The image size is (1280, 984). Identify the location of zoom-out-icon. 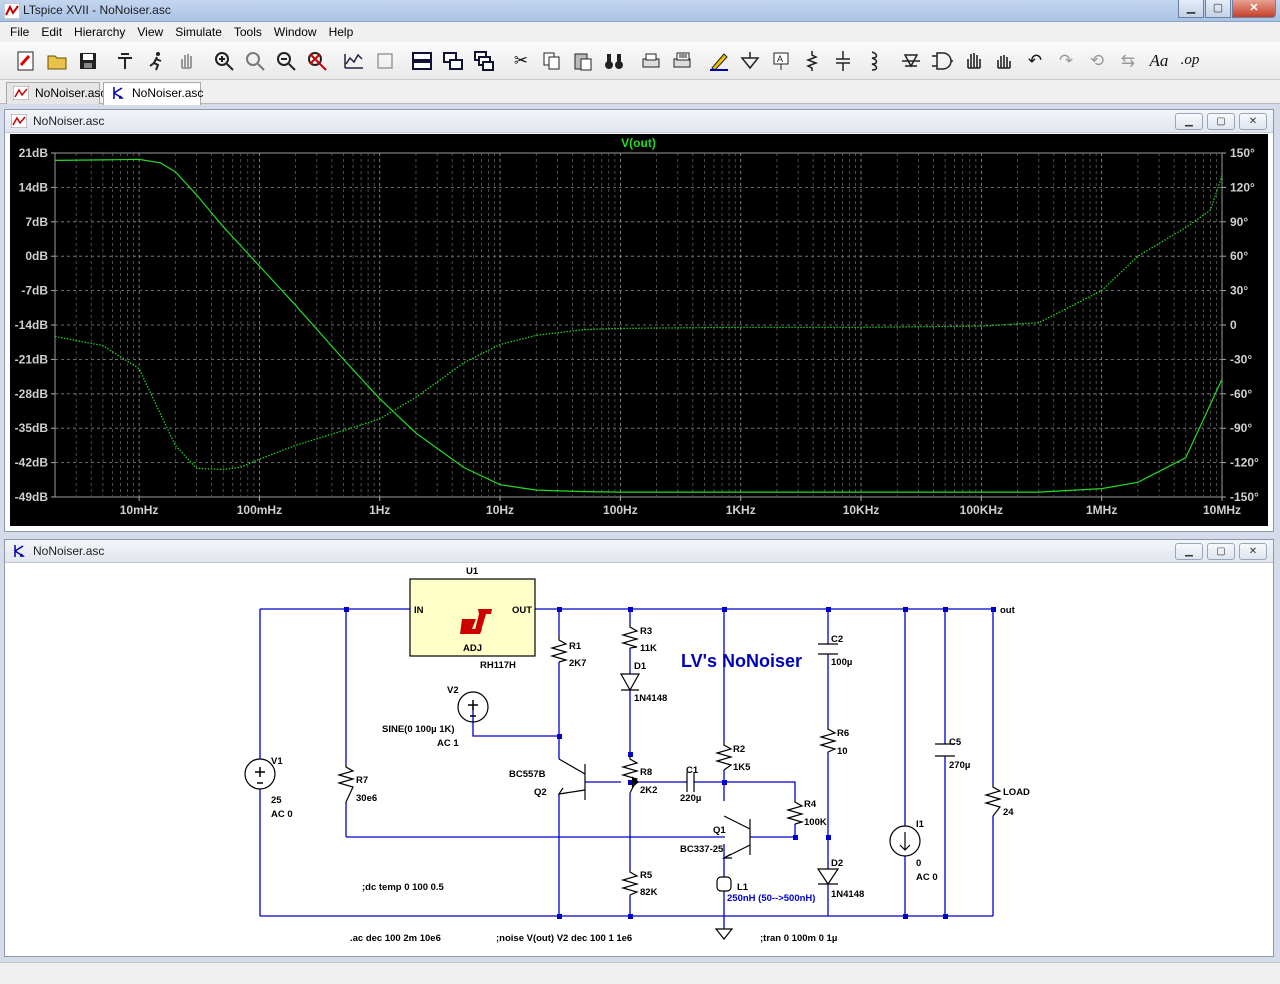
(286, 61).